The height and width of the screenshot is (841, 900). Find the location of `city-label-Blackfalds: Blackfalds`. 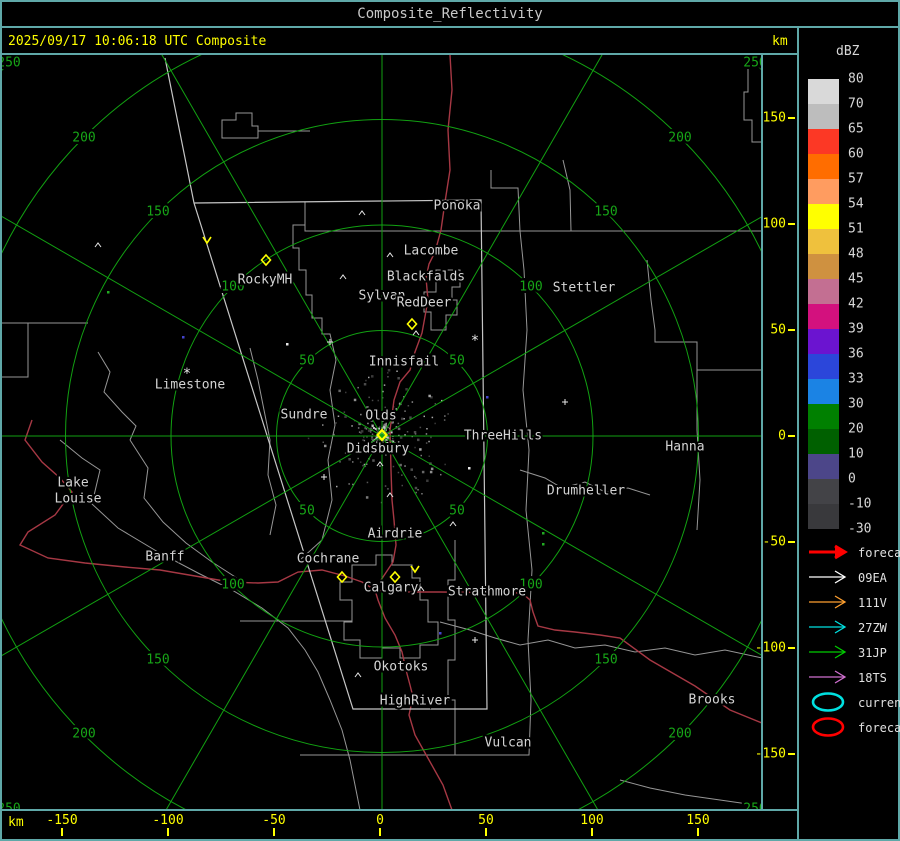

city-label-Blackfalds: Blackfalds is located at coordinates (426, 277).